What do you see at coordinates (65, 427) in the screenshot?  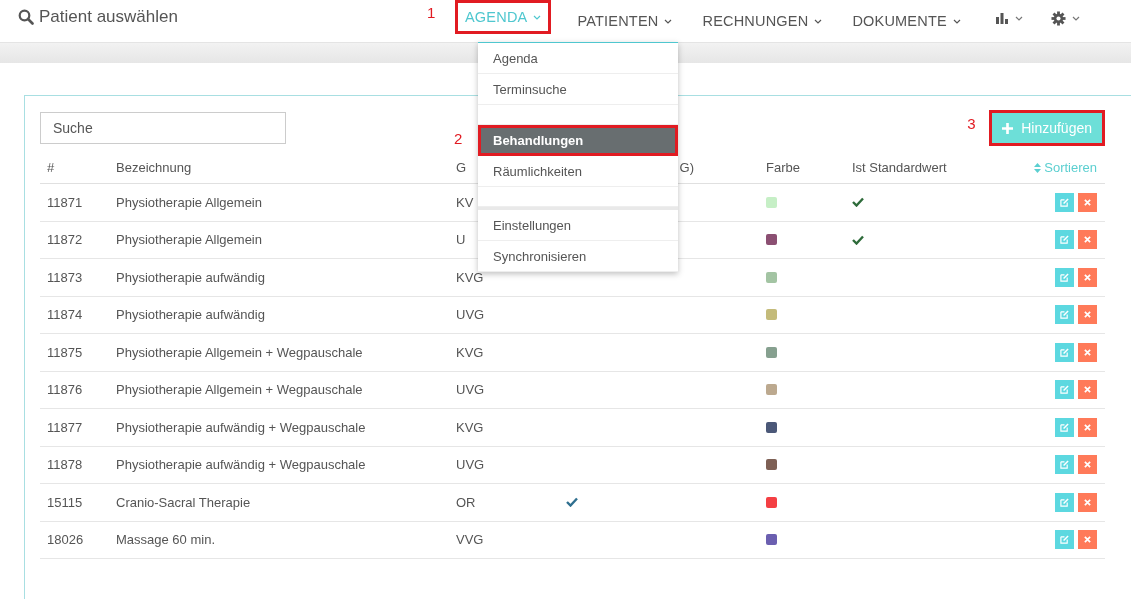 I see `id-cell: 11877` at bounding box center [65, 427].